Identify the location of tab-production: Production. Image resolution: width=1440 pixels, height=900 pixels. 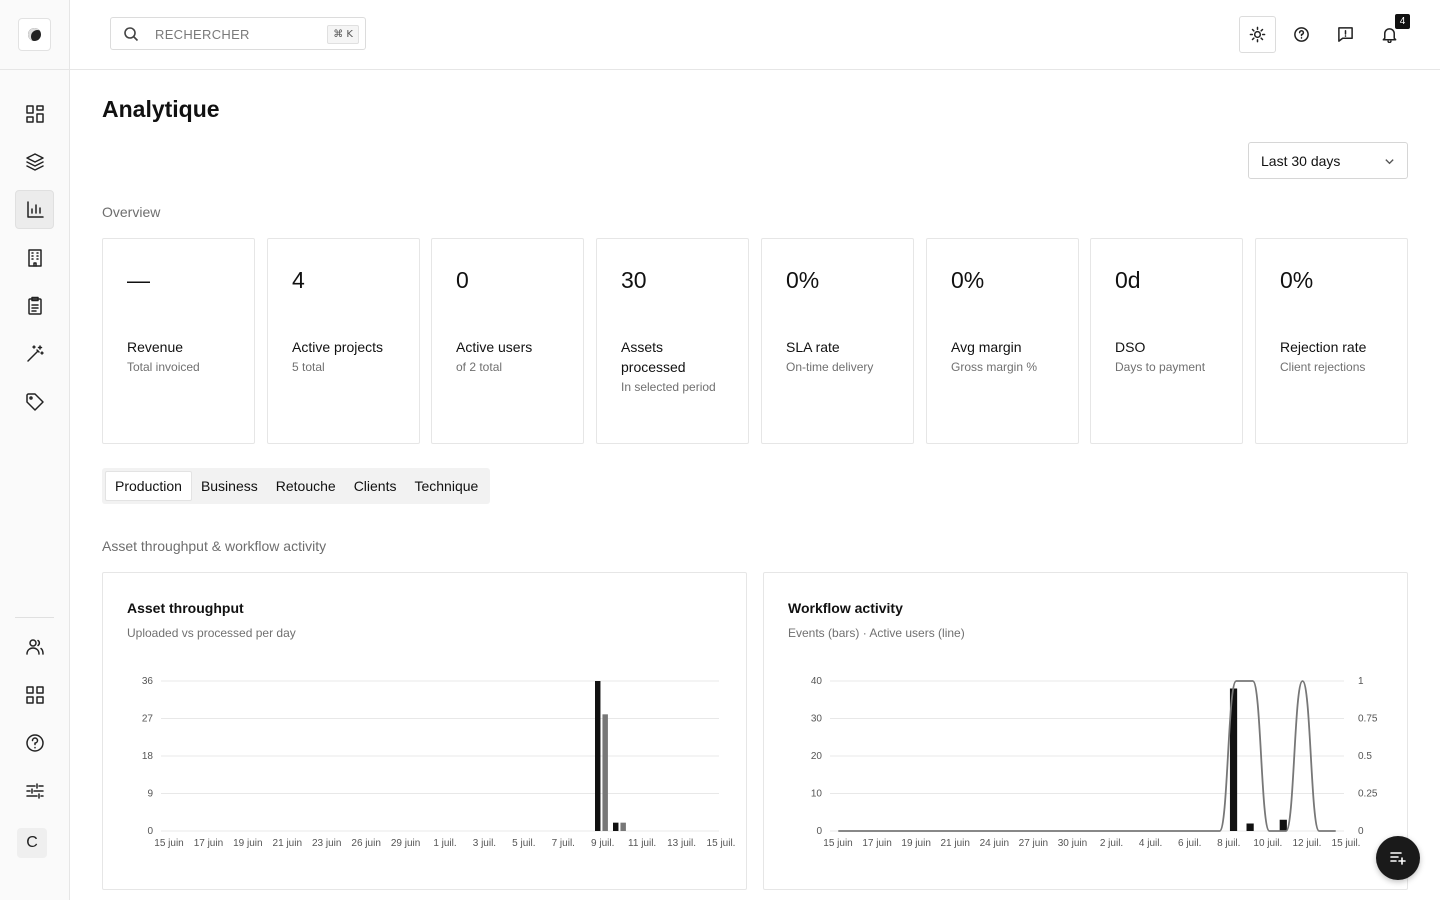
(148, 486).